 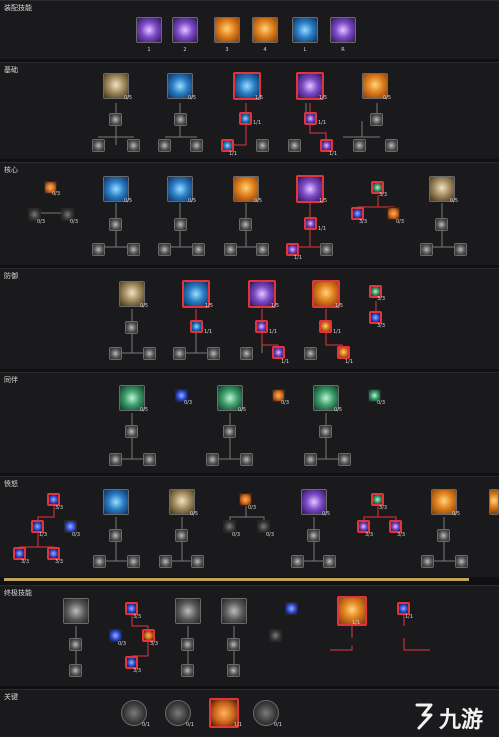 What do you see at coordinates (149, 50) in the screenshot?
I see `equip-slot-label-1: 1` at bounding box center [149, 50].